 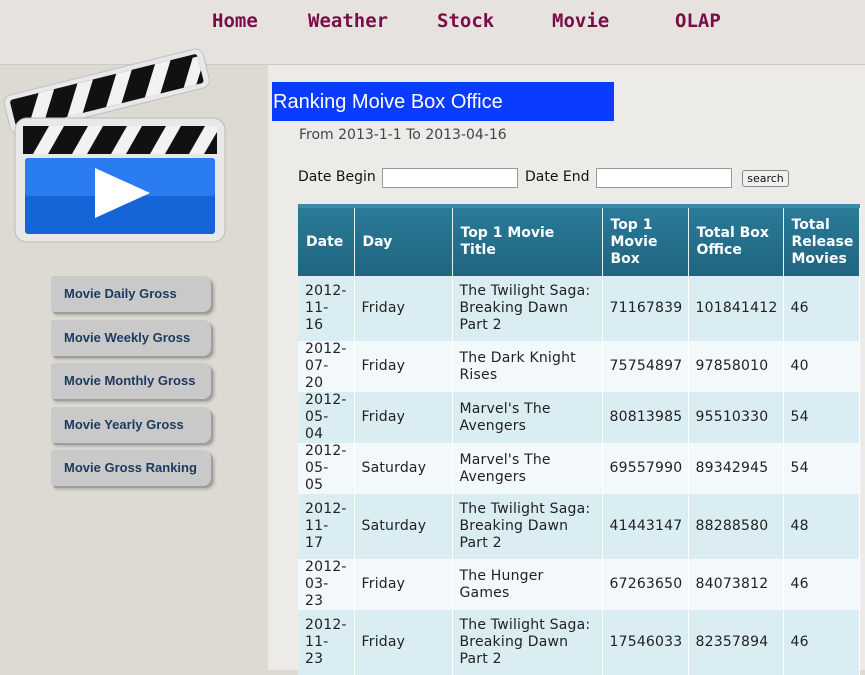 What do you see at coordinates (557, 177) in the screenshot?
I see `date-end-label: Date End` at bounding box center [557, 177].